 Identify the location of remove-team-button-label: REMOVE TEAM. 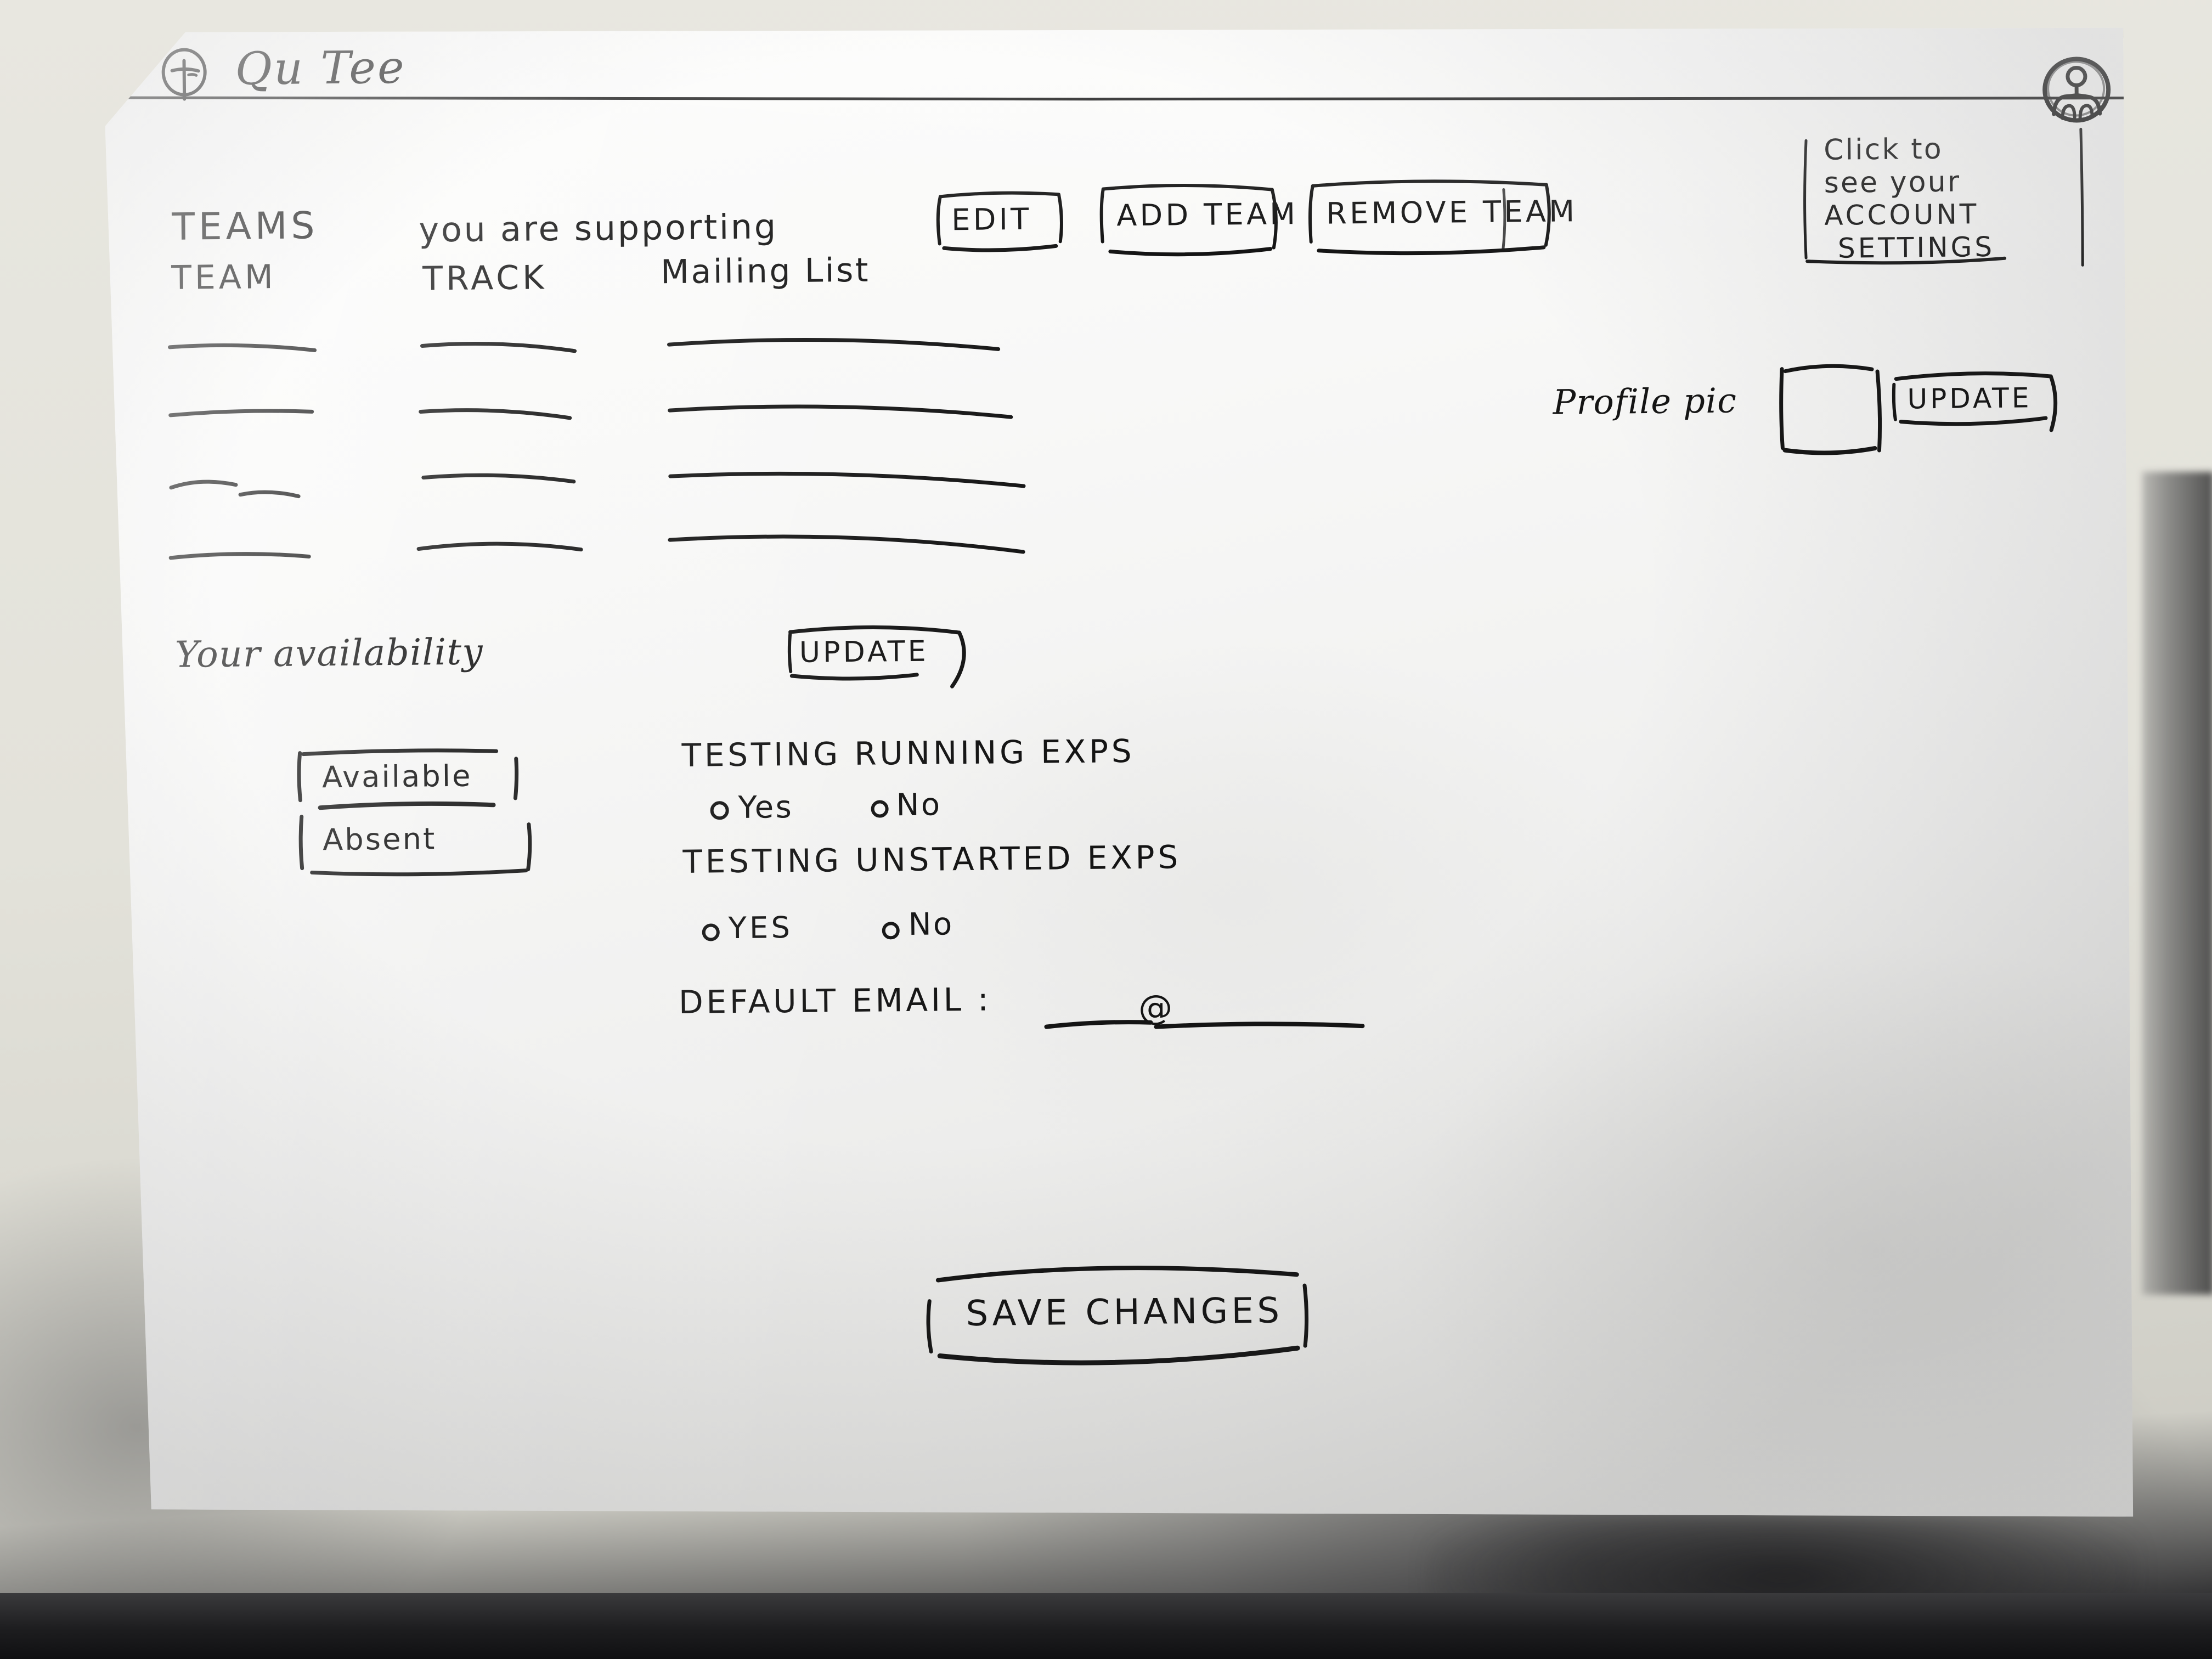
(1451, 213).